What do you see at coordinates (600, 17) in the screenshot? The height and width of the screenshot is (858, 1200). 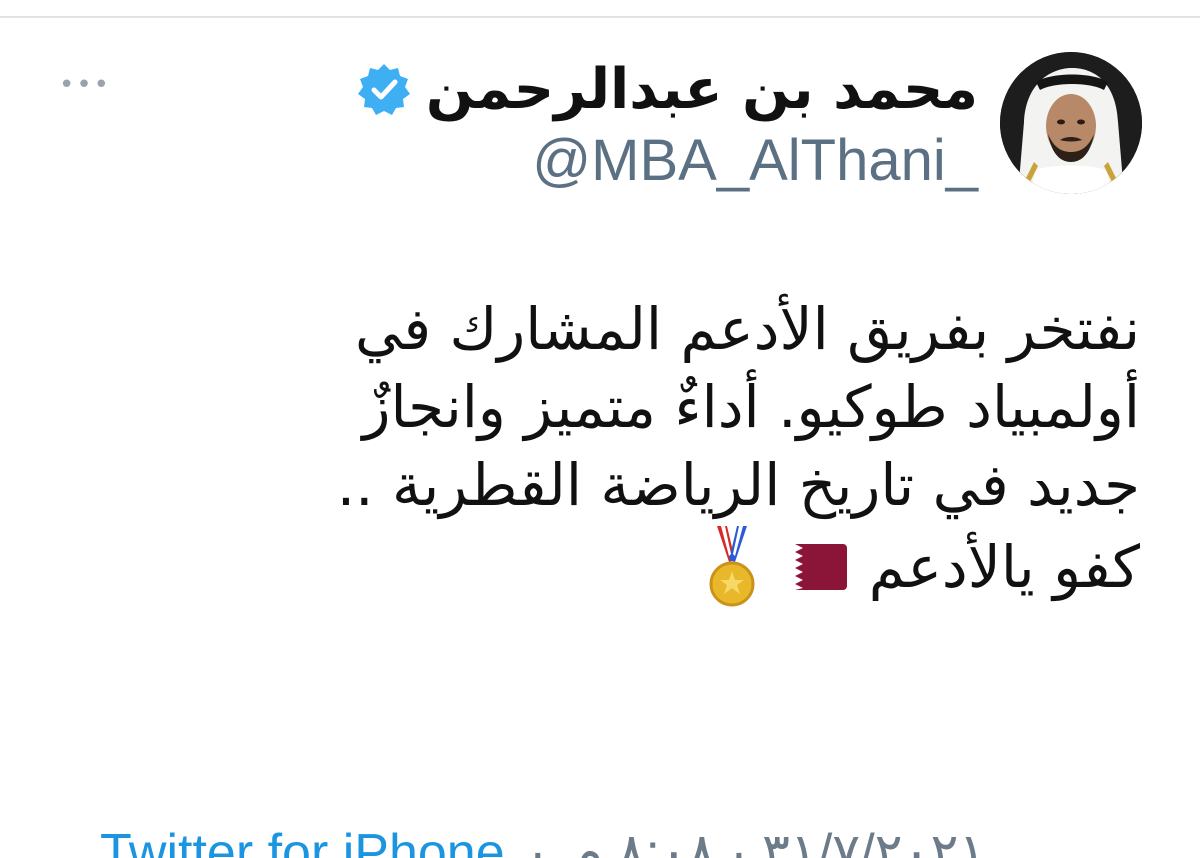 I see `top-divider` at bounding box center [600, 17].